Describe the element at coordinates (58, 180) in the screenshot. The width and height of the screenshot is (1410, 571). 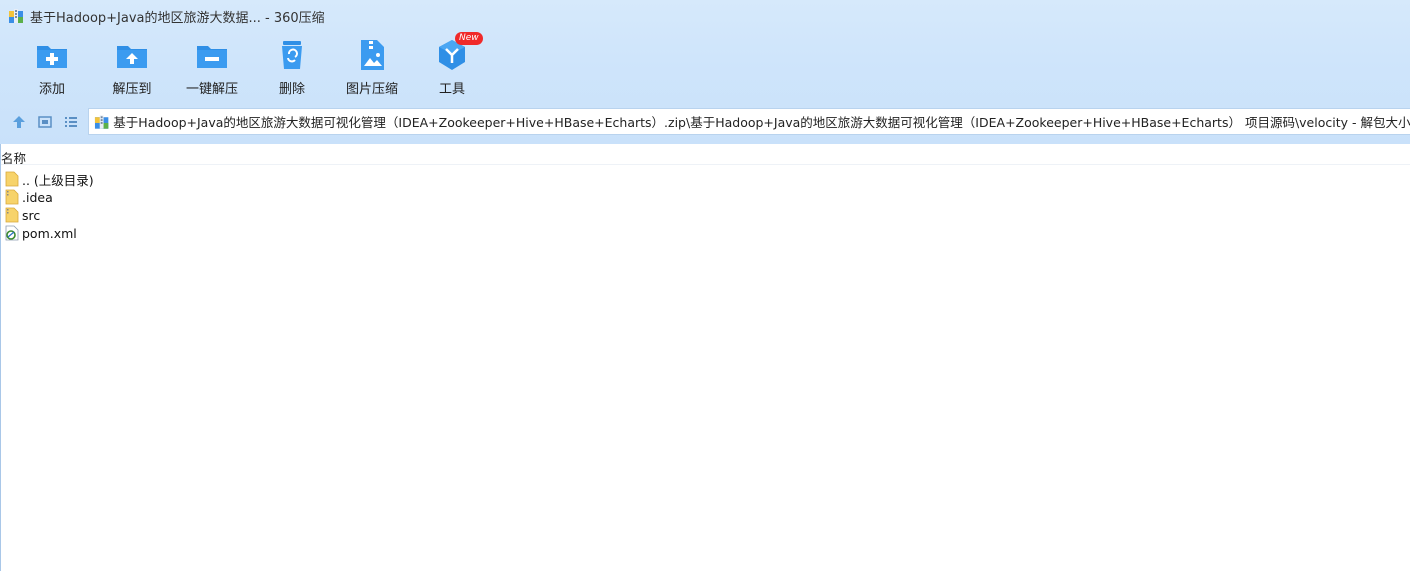
I see `file-name: .. (上级目录)` at that location.